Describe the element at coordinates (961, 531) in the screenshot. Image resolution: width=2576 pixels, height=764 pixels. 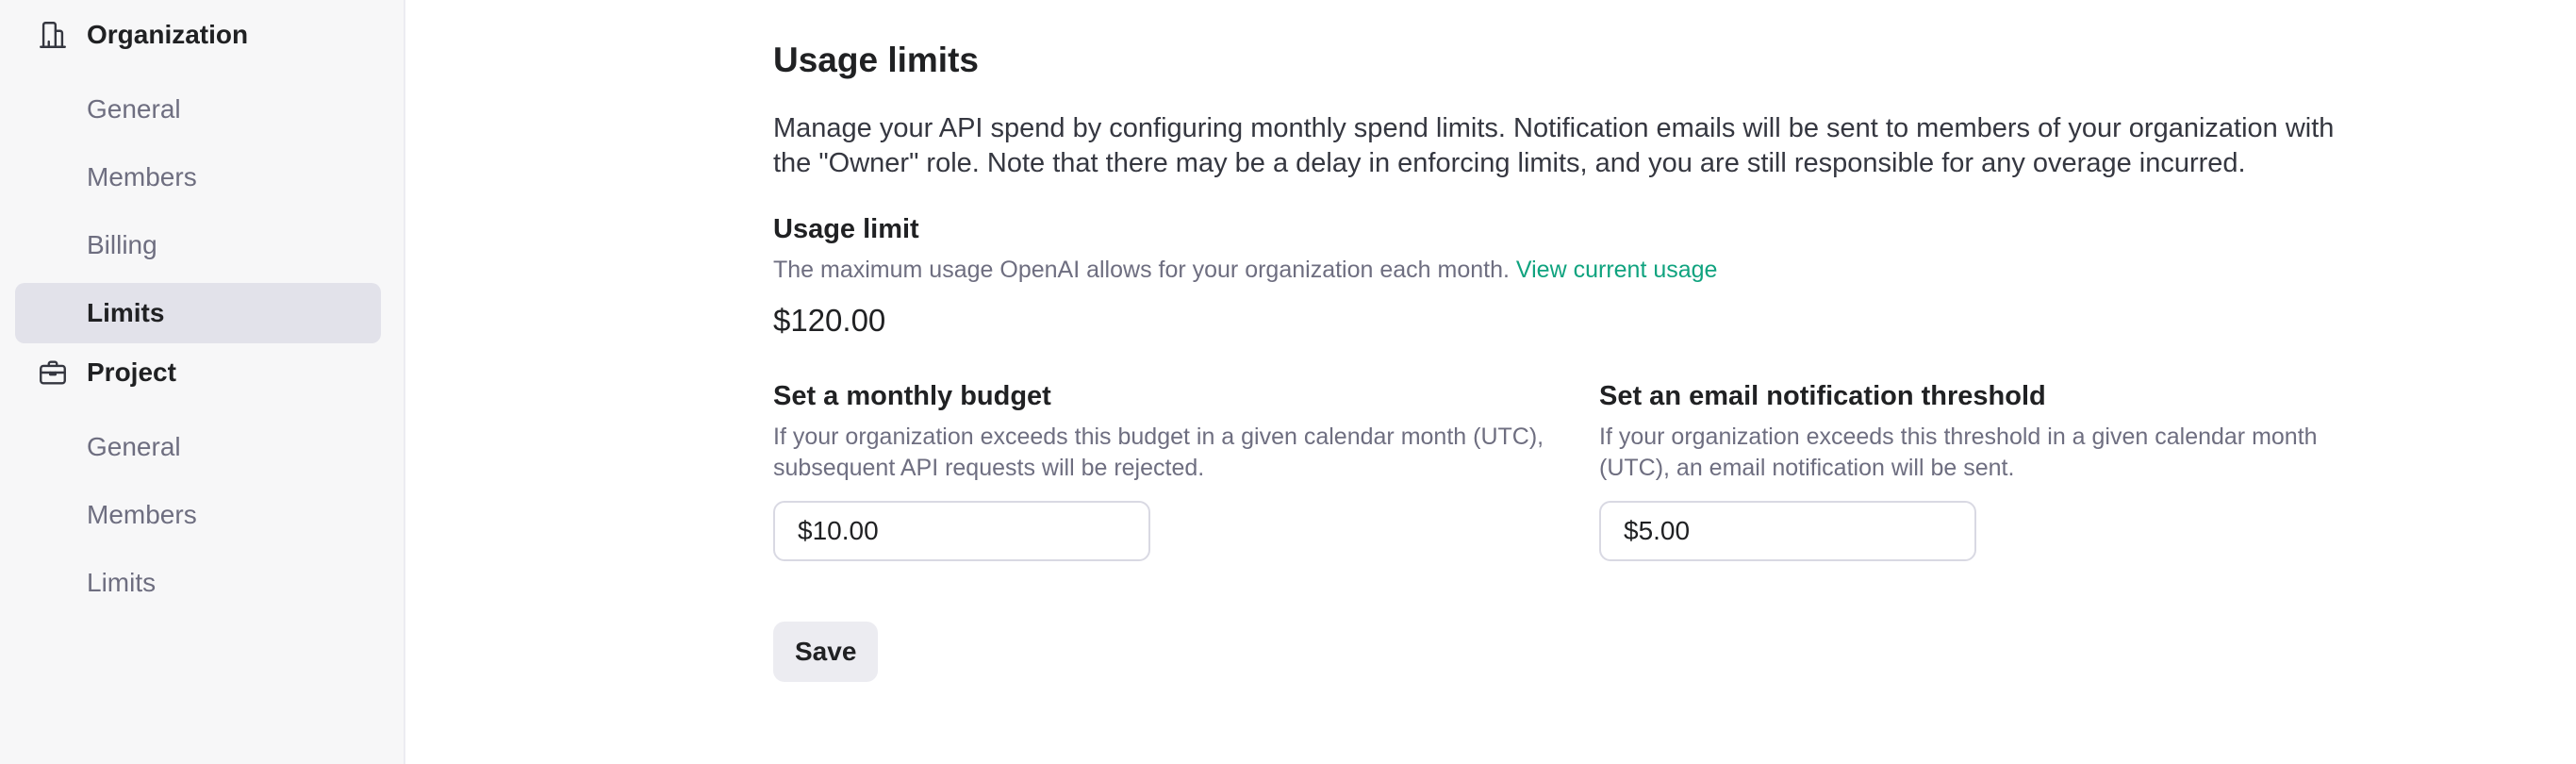
I see `monthly-budget-input` at that location.